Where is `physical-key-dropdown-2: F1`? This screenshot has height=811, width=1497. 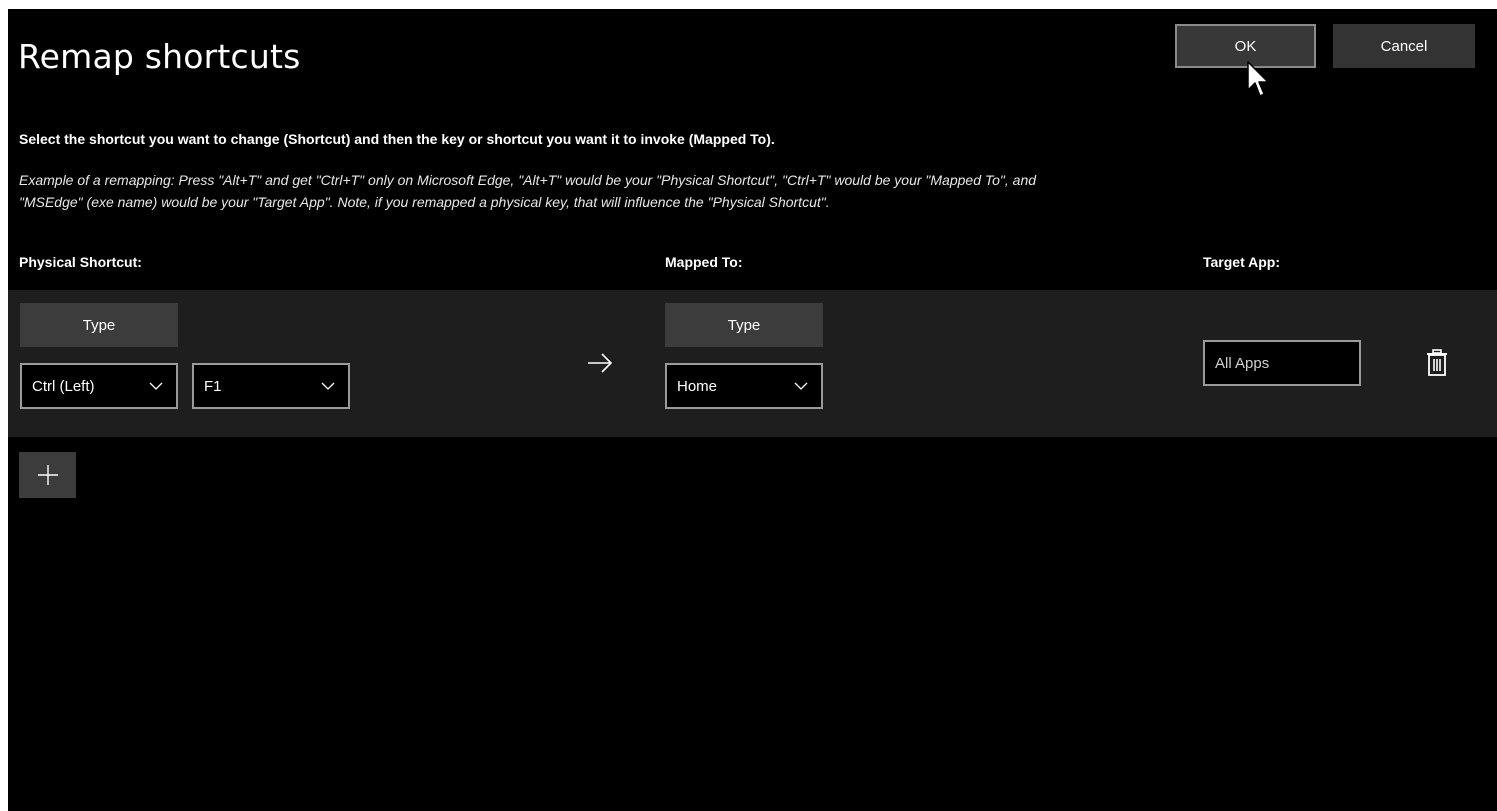 physical-key-dropdown-2: F1 is located at coordinates (271, 386).